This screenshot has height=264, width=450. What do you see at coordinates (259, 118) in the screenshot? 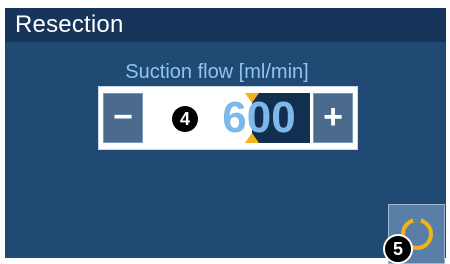
I see `suction-flow-value: 600` at bounding box center [259, 118].